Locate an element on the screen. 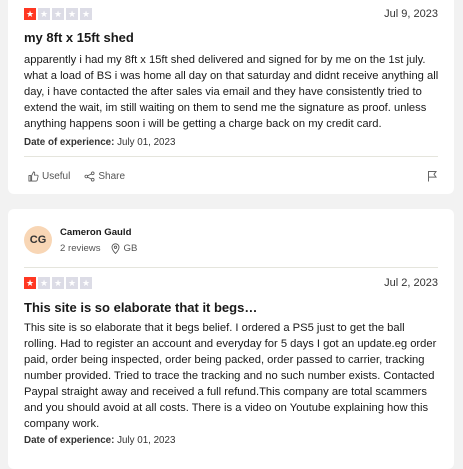  flag-icon is located at coordinates (432, 176).